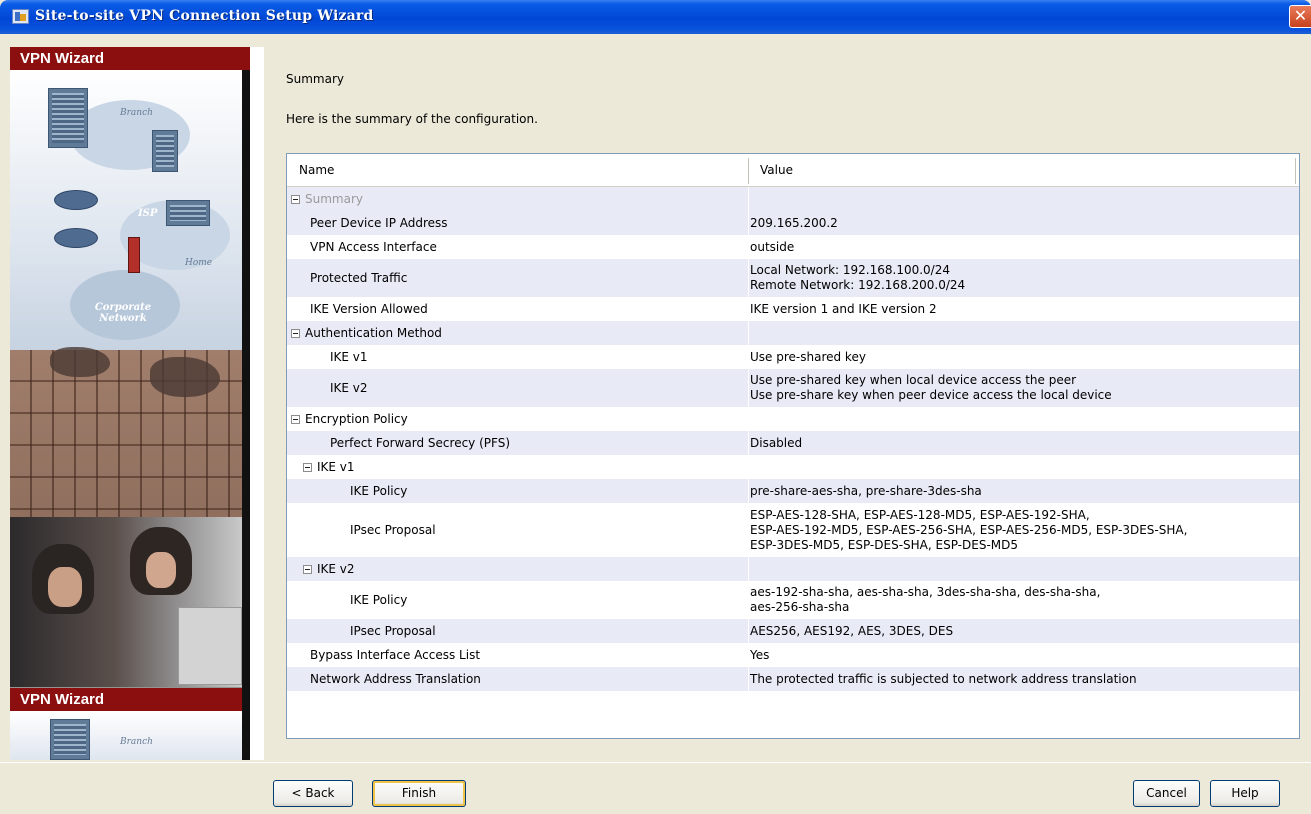 Image resolution: width=1311 pixels, height=814 pixels. I want to click on back-button: < Back, so click(313, 793).